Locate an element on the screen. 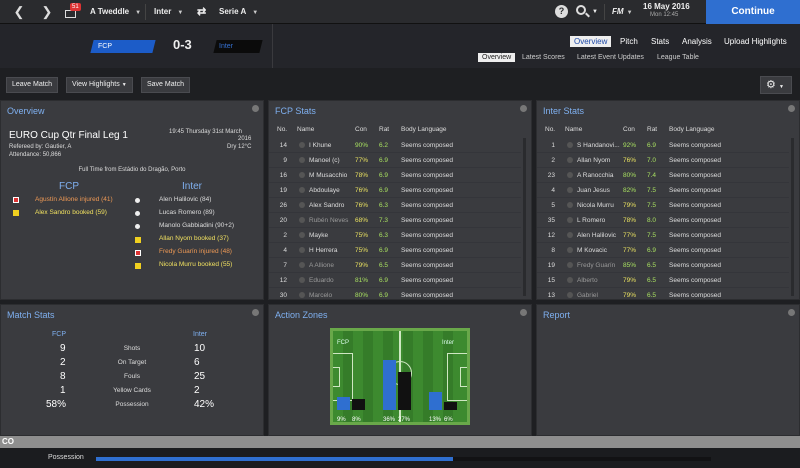 This screenshot has width=800, height=468. attendance: Attendance: 50,866 is located at coordinates (35, 155).